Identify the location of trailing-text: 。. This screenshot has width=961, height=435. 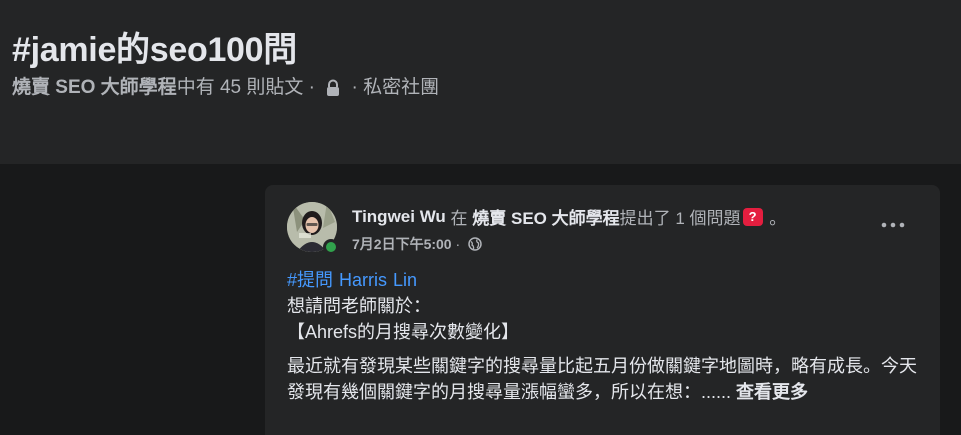
(775, 218).